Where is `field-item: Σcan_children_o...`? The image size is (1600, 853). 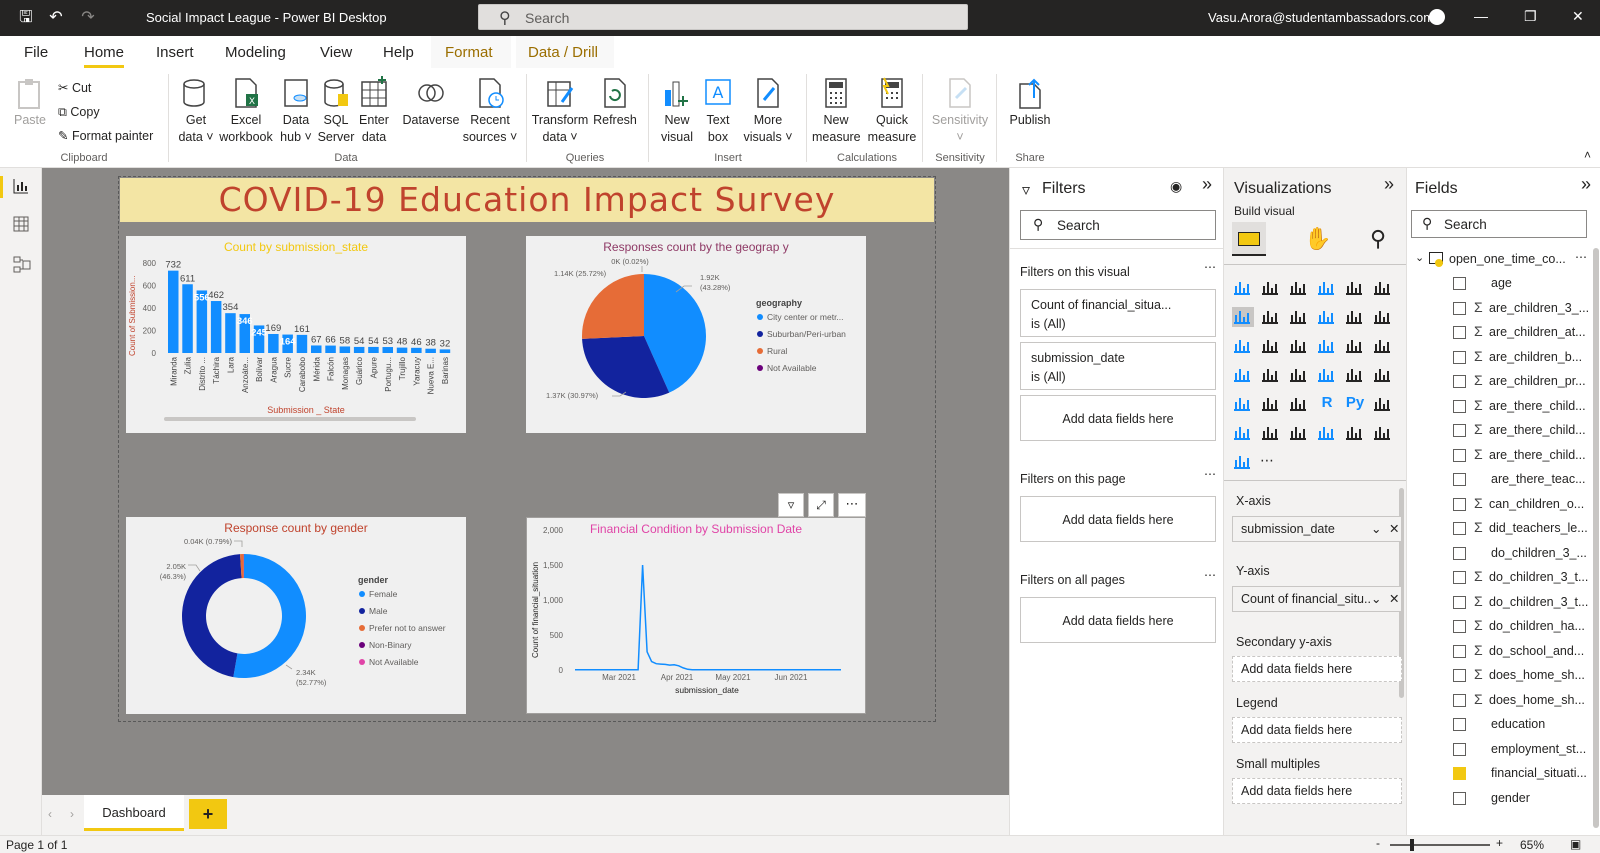
field-item: Σcan_children_o... is located at coordinates (1503, 505).